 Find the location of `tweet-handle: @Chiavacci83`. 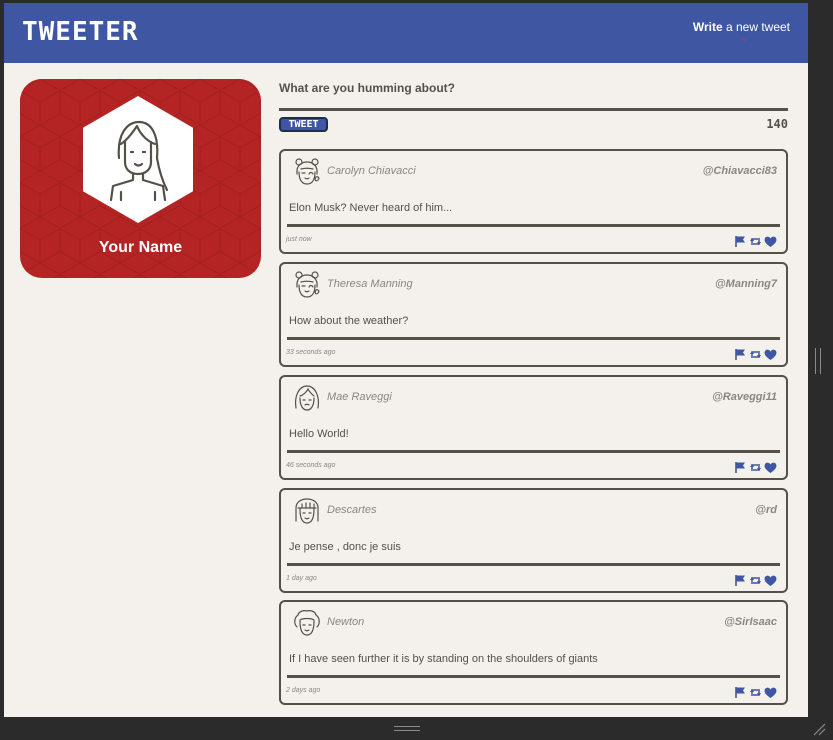

tweet-handle: @Chiavacci83 is located at coordinates (739, 171).